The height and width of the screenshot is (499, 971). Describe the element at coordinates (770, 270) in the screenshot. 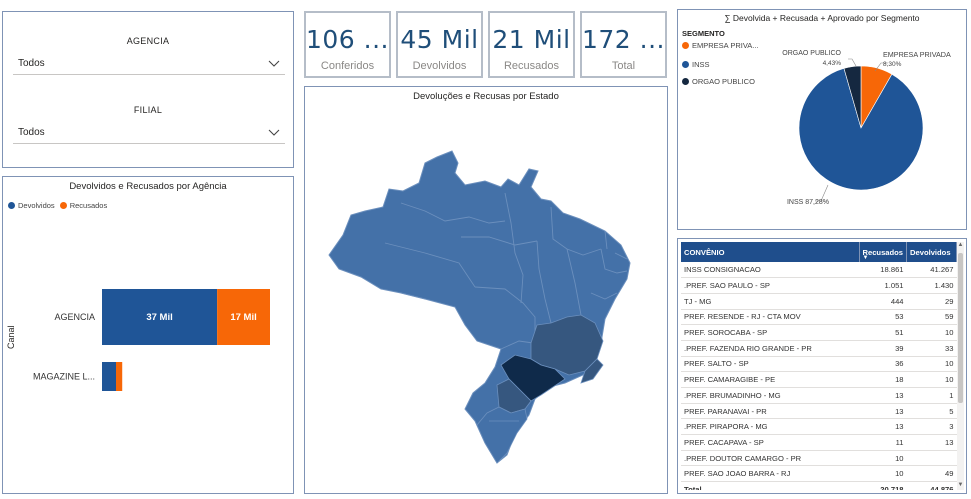

I see `cell-convenio: INSS CONSIGNACAO` at that location.